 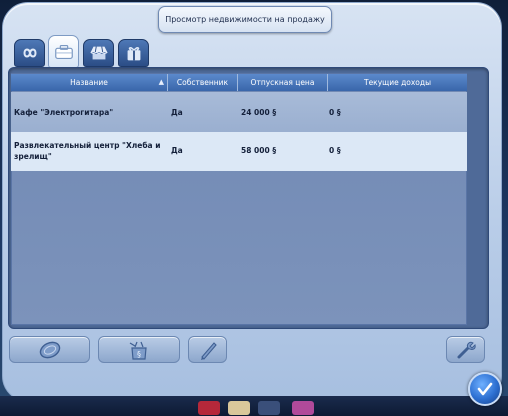 I want to click on column-header-price-label: Отпускная цена, so click(x=282, y=82).